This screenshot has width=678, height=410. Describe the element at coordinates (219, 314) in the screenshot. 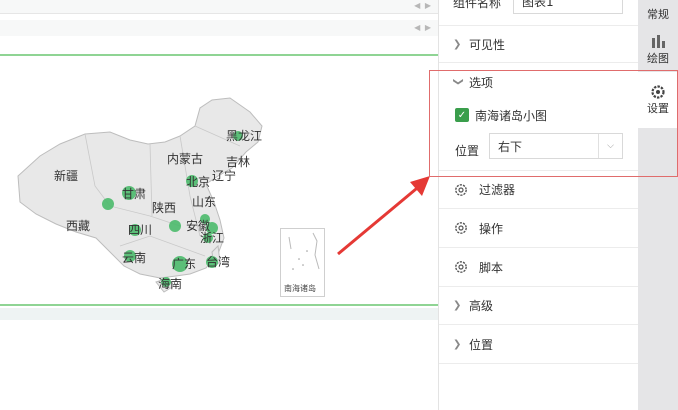

I see `canvas-footer-strip` at that location.